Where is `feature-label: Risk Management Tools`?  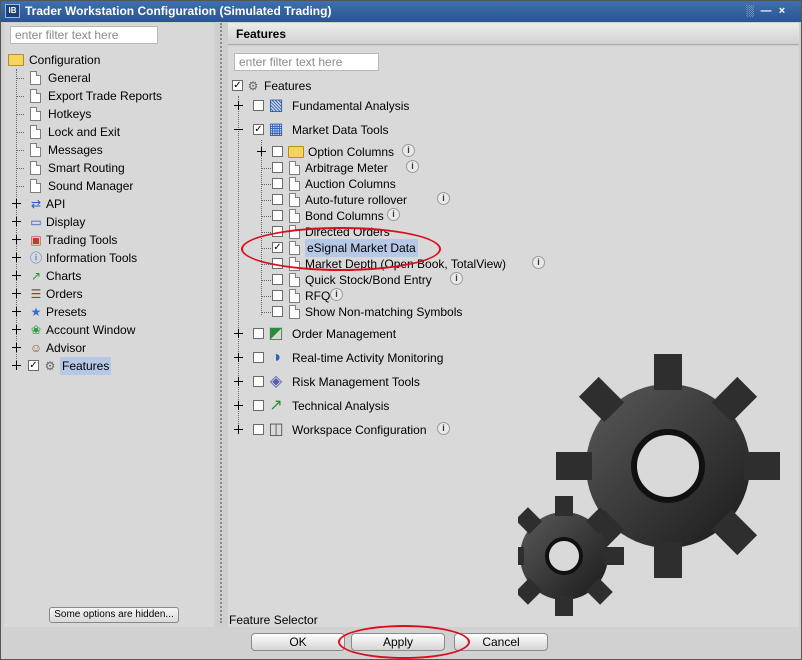 feature-label: Risk Management Tools is located at coordinates (356, 382).